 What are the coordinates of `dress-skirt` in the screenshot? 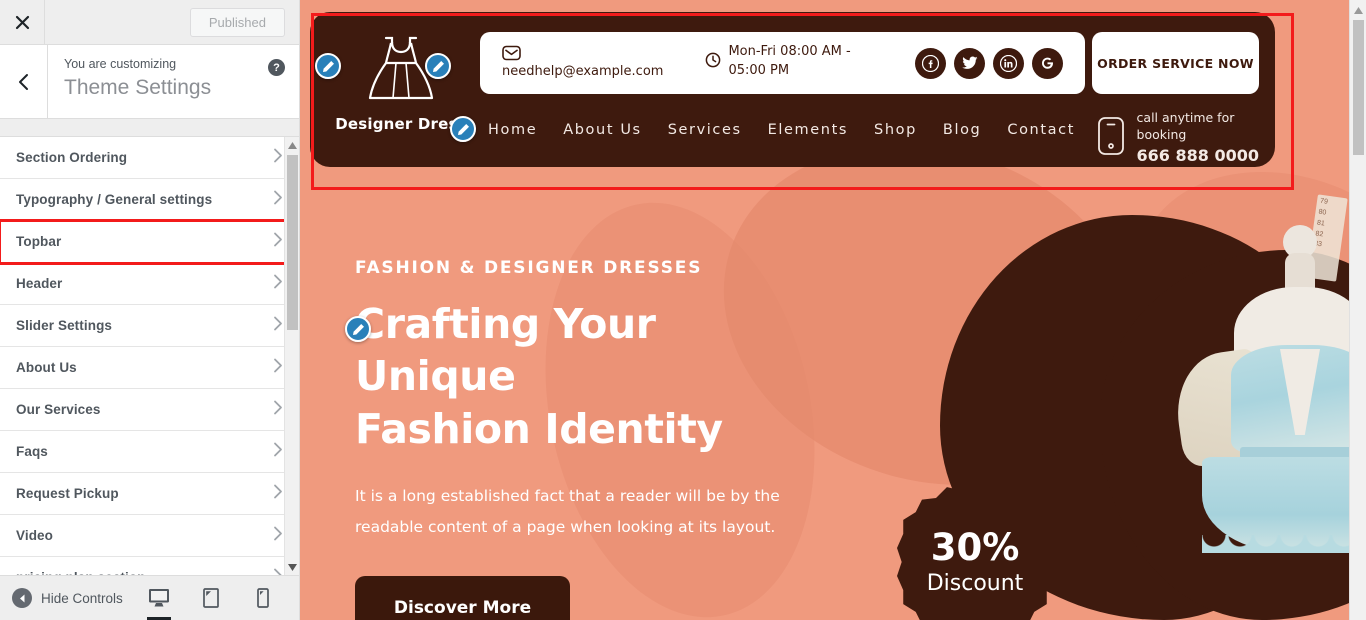 It's located at (1284, 505).